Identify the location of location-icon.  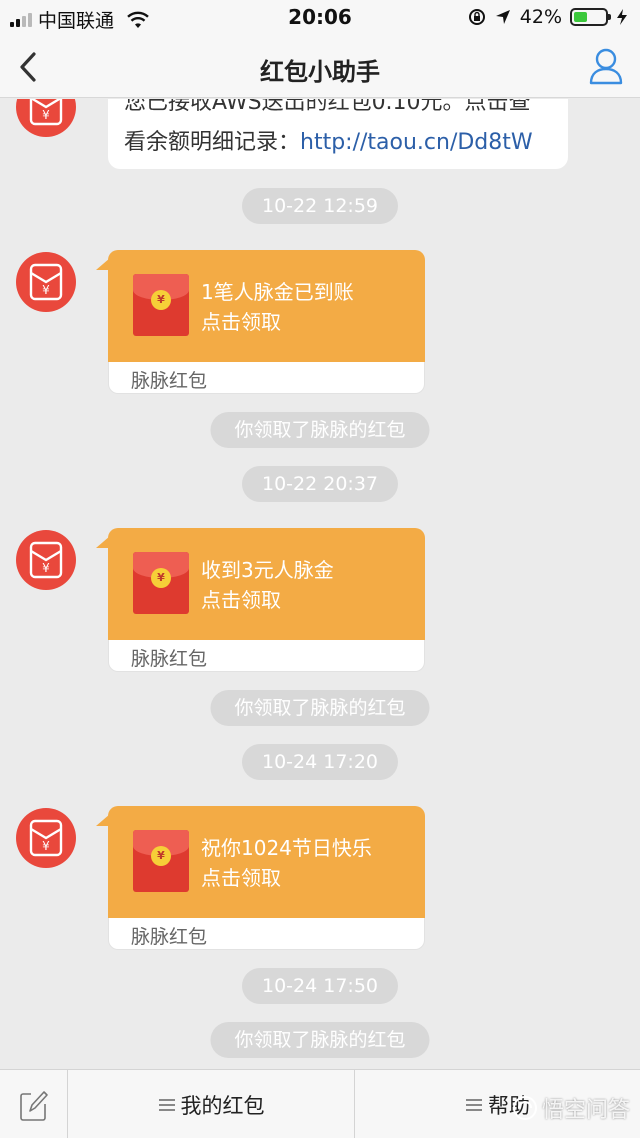
(502, 17).